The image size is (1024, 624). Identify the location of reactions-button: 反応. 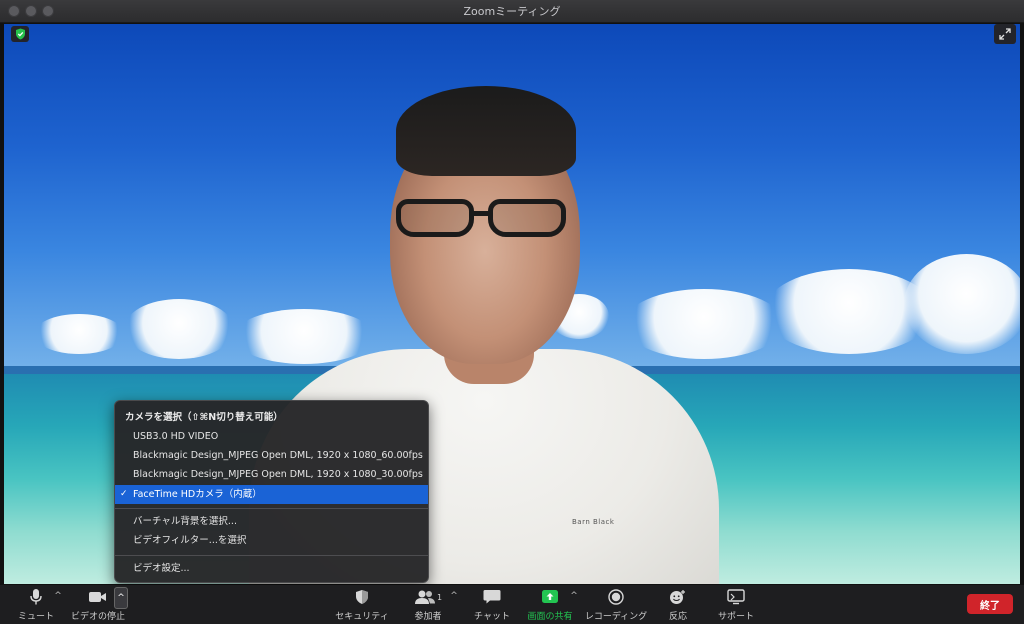
(678, 604).